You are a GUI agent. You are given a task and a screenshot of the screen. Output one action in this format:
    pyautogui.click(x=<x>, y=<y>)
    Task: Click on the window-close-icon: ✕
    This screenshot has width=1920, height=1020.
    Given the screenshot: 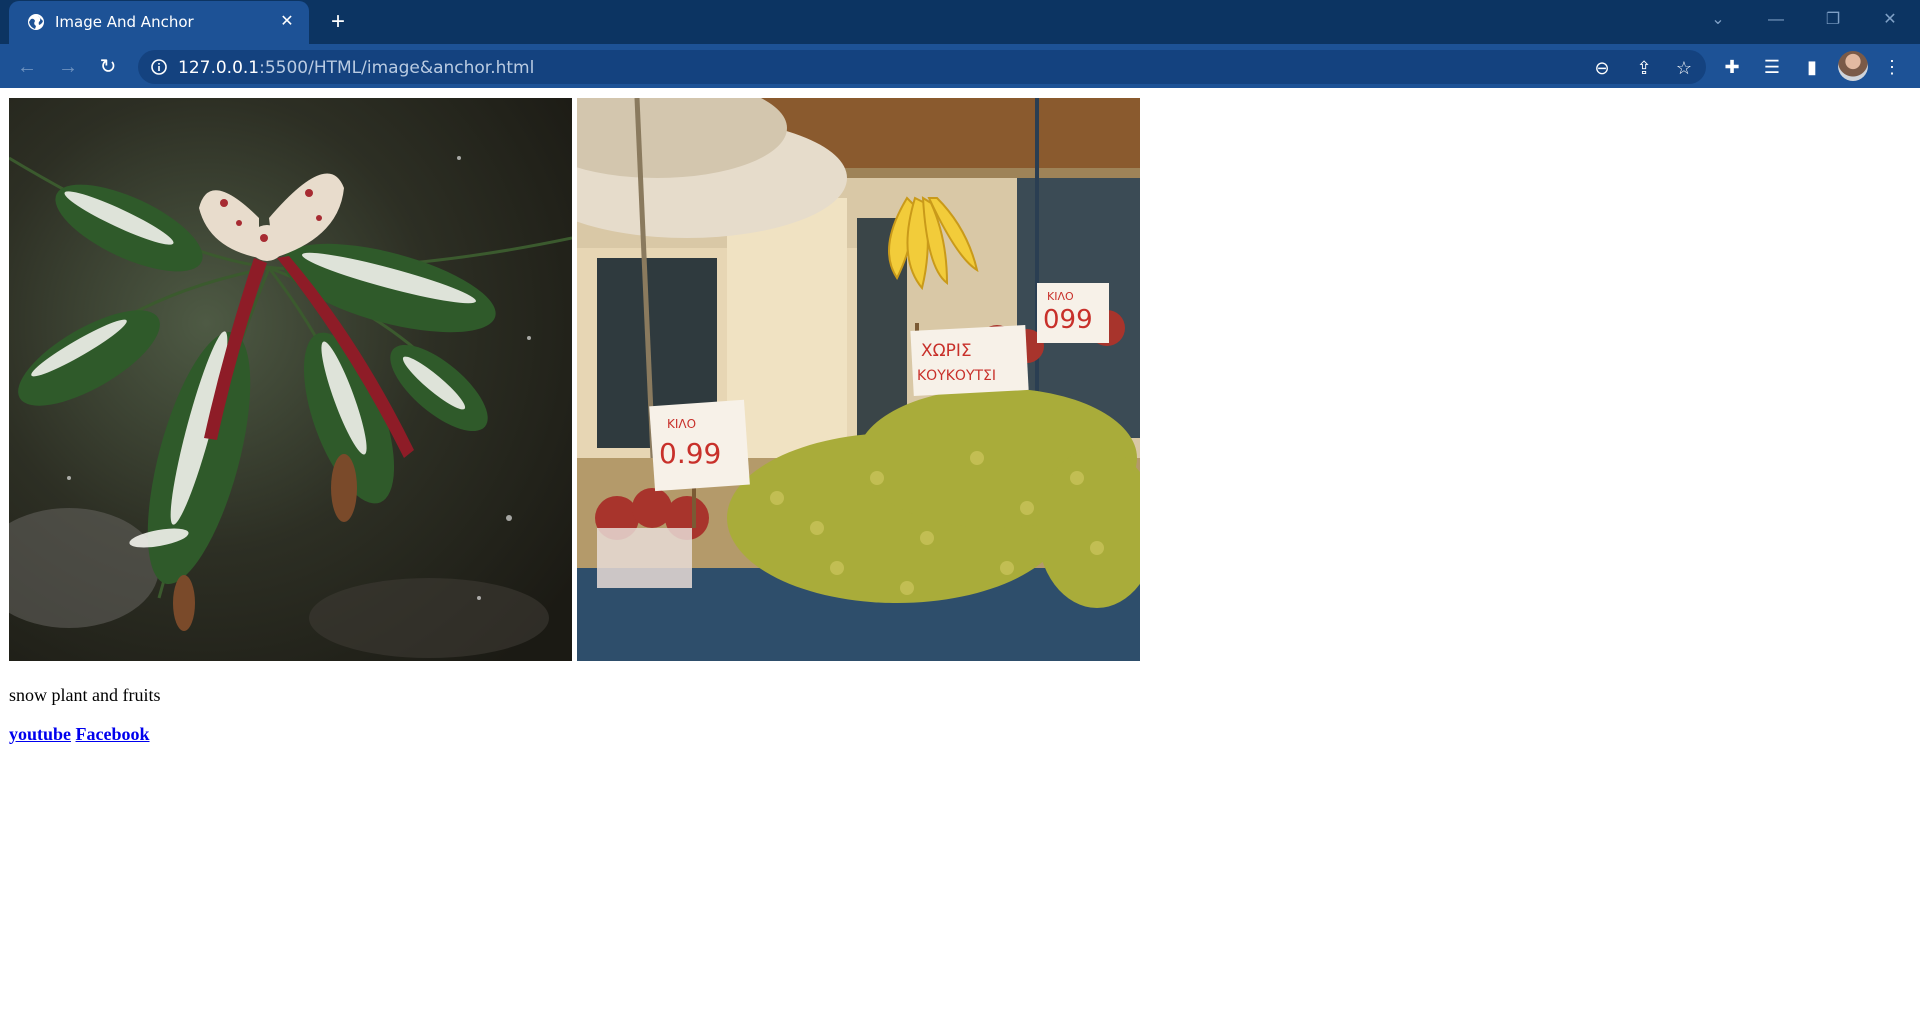 What is the action you would take?
    pyautogui.click(x=1890, y=20)
    